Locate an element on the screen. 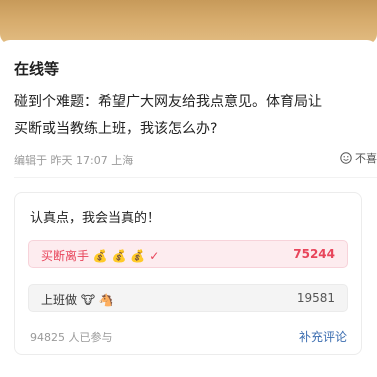 This screenshot has width=377, height=377. reaction-label: 不喜 is located at coordinates (366, 158).